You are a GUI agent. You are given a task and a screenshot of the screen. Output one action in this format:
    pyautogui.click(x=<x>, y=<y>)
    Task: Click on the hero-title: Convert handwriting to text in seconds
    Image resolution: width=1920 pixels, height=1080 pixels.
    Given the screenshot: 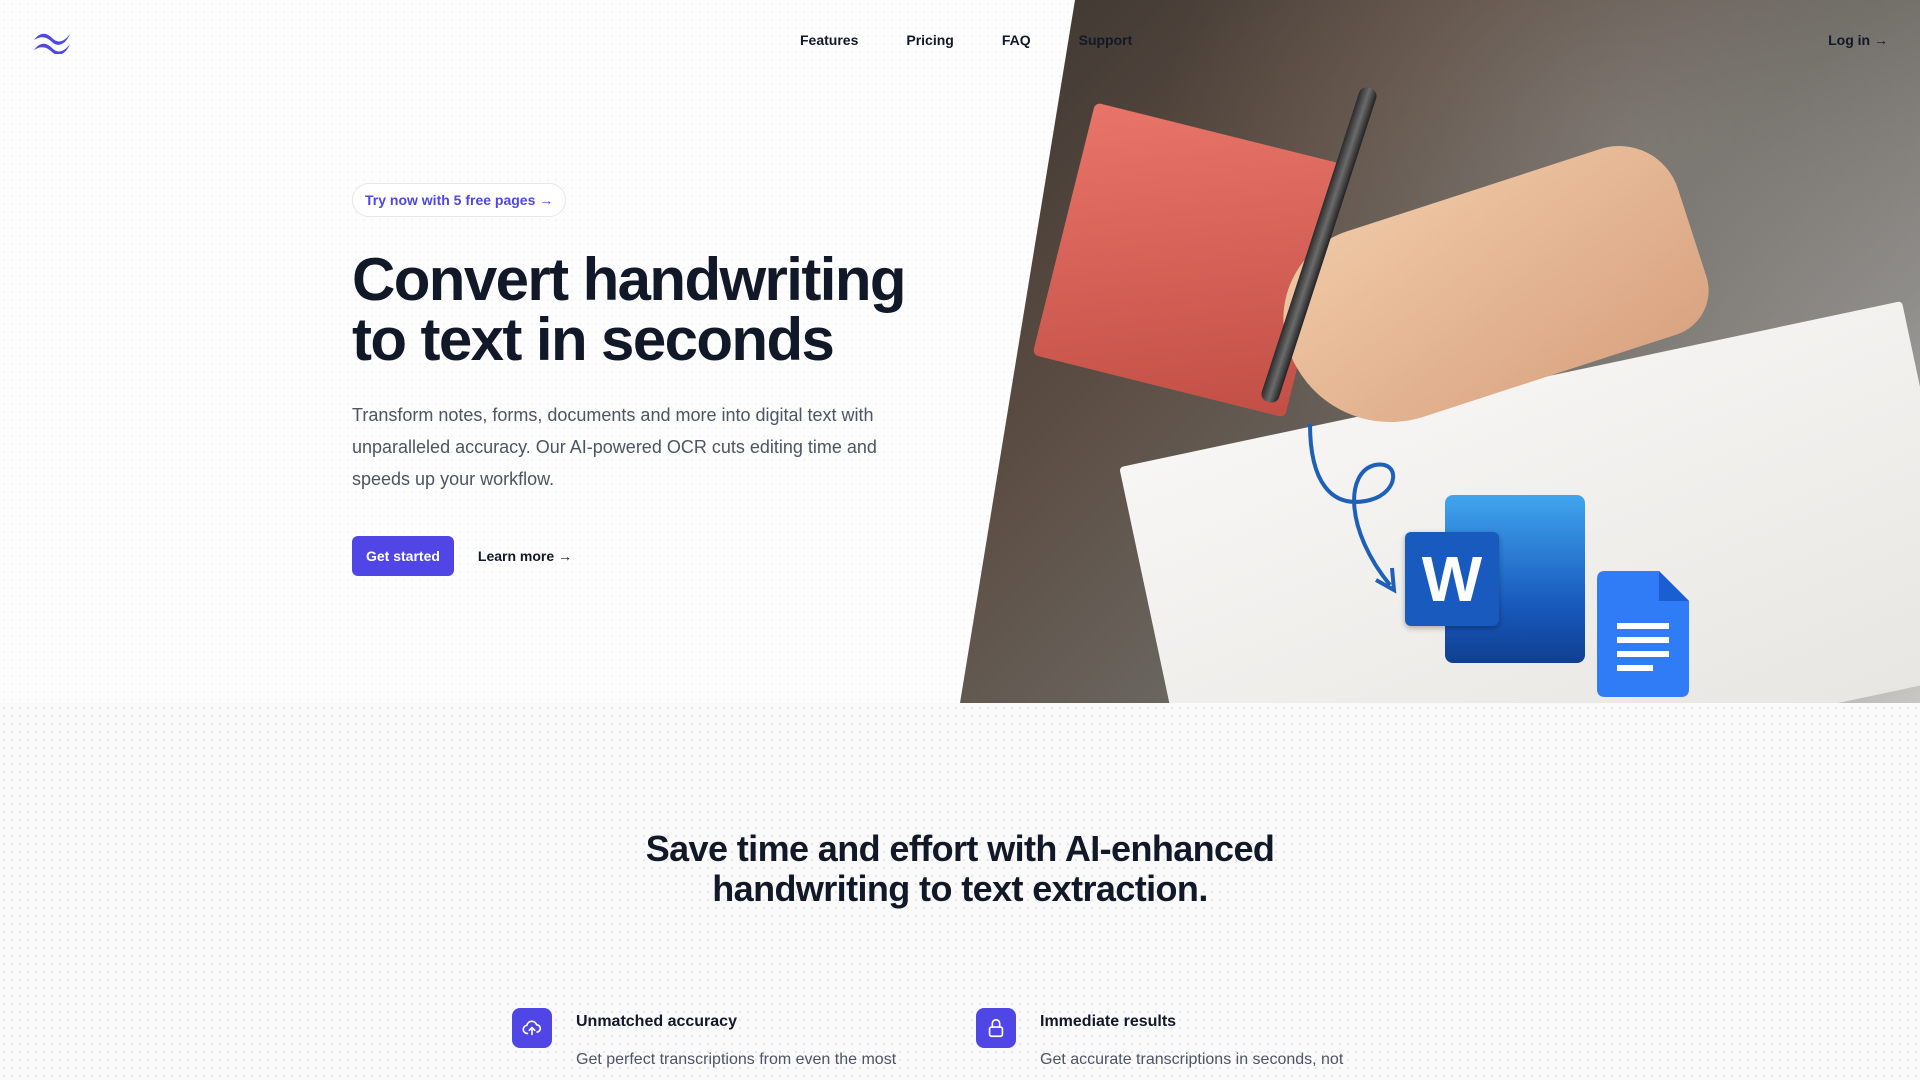 What is the action you would take?
    pyautogui.click(x=662, y=310)
    